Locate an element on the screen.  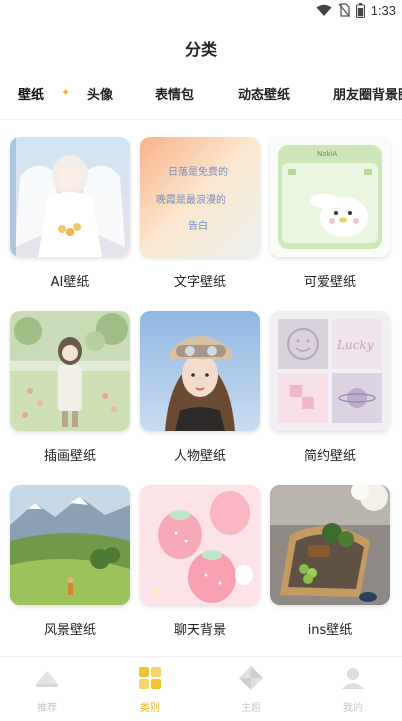
nav-theme: 主题 is located at coordinates (251, 689).